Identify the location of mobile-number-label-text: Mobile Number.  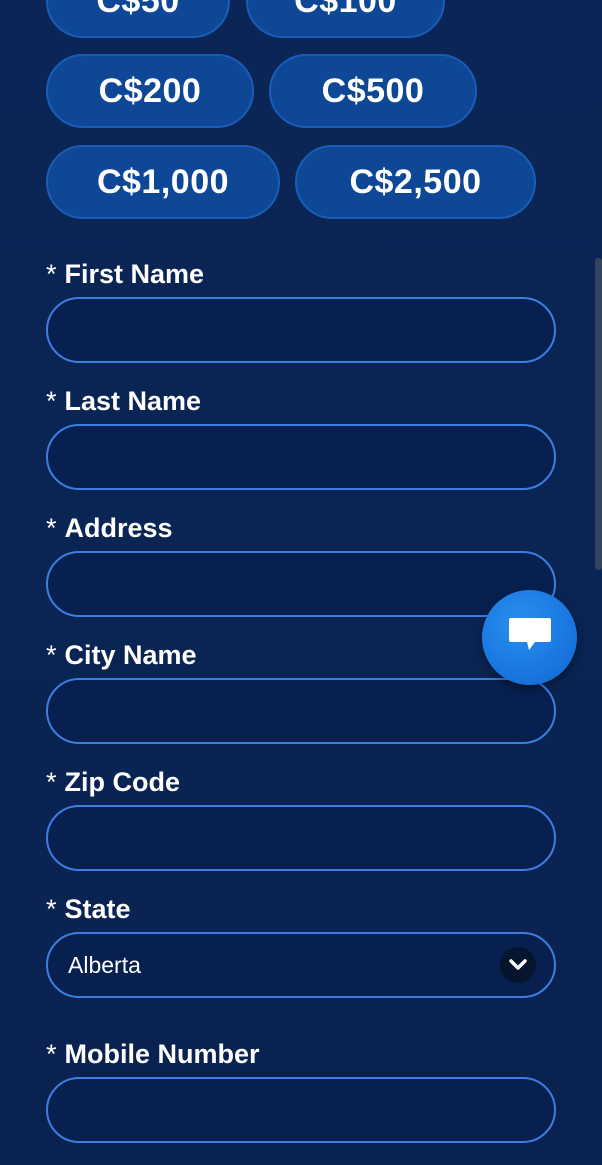
(162, 1054).